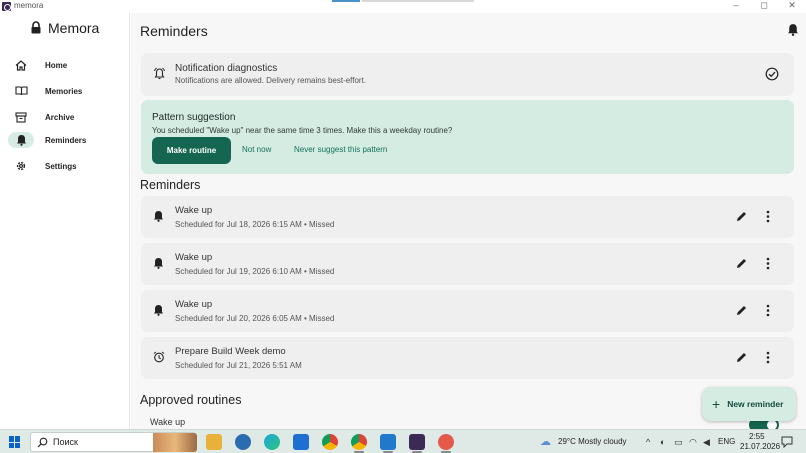 This screenshot has width=806, height=453. What do you see at coordinates (772, 74) in the screenshot?
I see `check-circle-icon` at bounding box center [772, 74].